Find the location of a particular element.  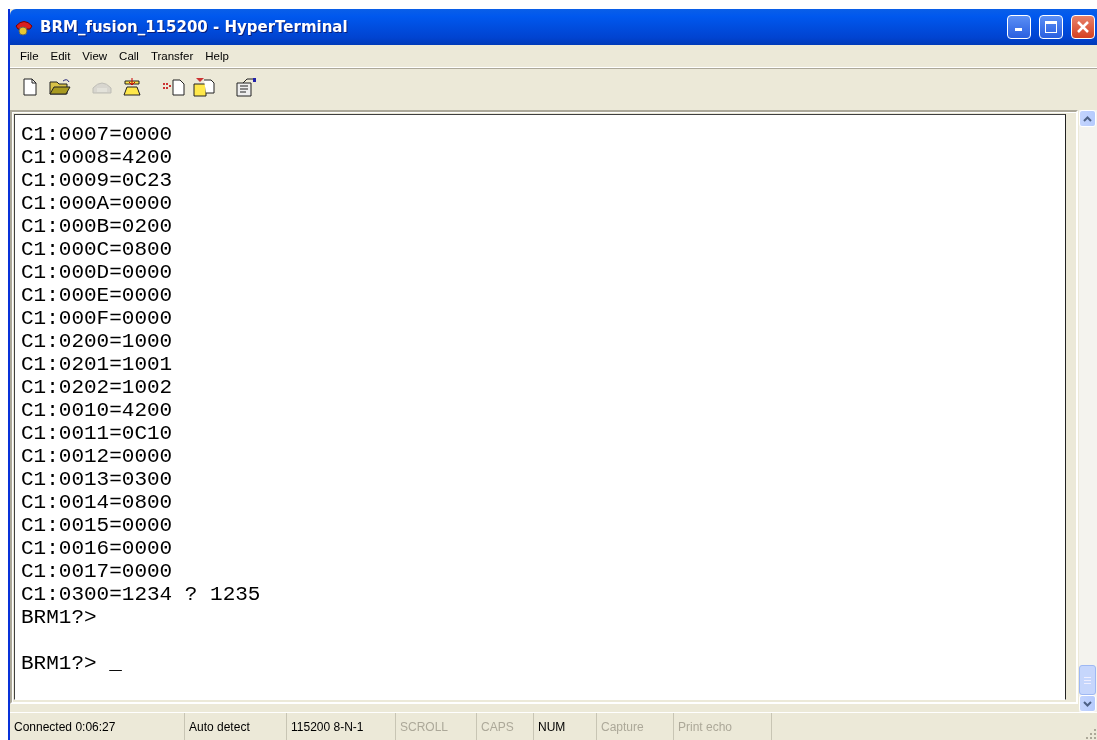

close-button is located at coordinates (1083, 27).